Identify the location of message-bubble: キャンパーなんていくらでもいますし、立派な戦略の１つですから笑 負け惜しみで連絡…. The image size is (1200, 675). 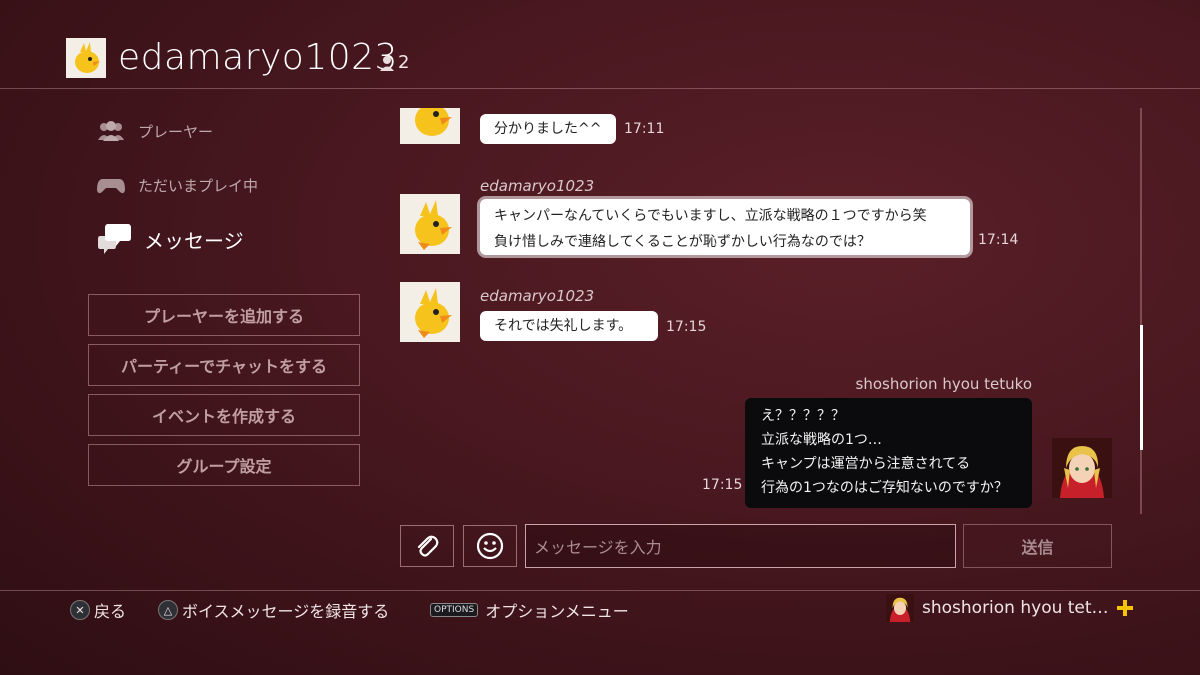
(725, 227).